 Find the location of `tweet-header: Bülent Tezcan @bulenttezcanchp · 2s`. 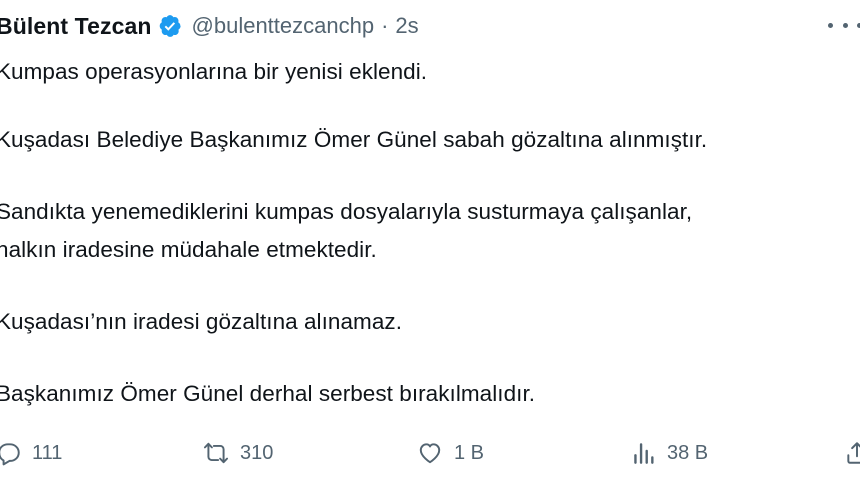

tweet-header: Bülent Tezcan @bulenttezcanchp · 2s is located at coordinates (209, 26).